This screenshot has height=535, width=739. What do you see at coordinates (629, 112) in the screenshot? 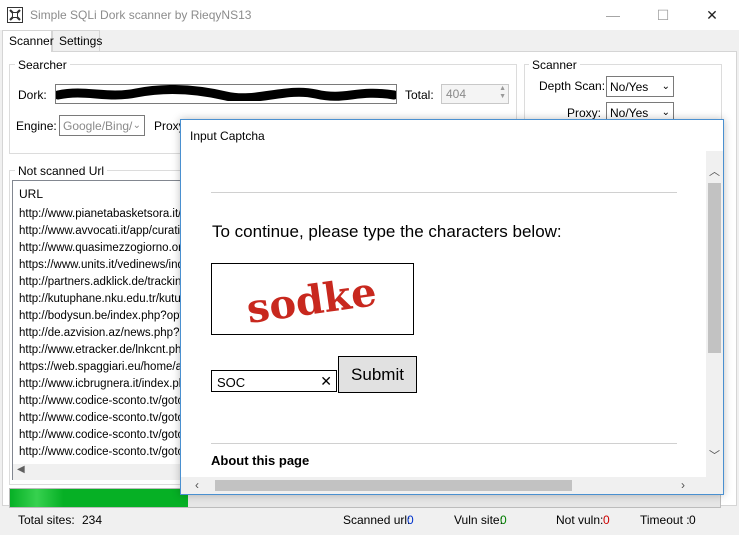
I see `scanner-proxy-value: No/Yes` at bounding box center [629, 112].